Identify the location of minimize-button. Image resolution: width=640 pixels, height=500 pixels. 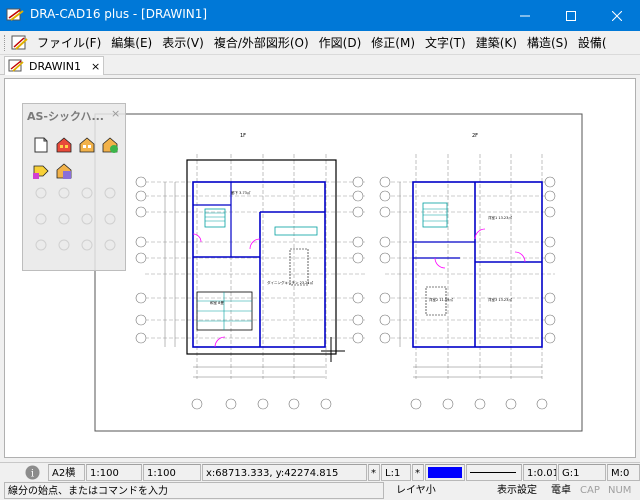
(525, 15).